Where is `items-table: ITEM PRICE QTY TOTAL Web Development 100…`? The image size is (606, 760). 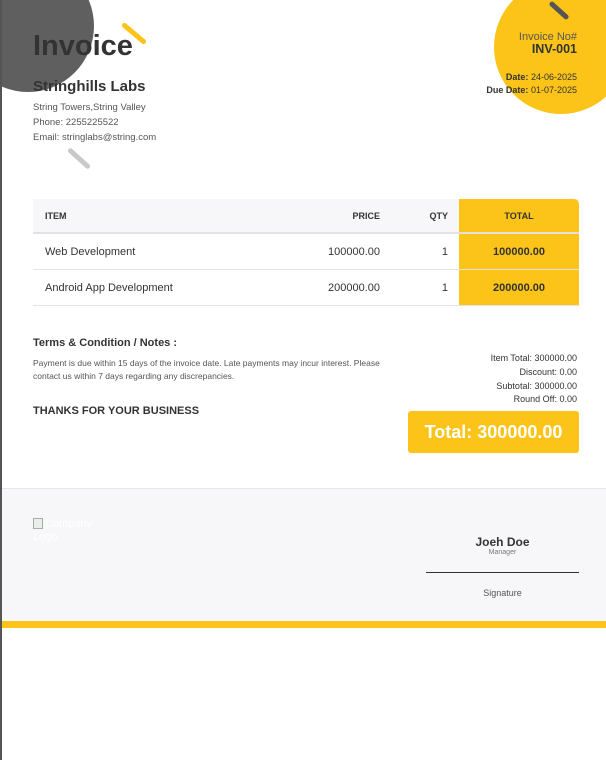
items-table: ITEM PRICE QTY TOTAL Web Development 100… is located at coordinates (306, 252).